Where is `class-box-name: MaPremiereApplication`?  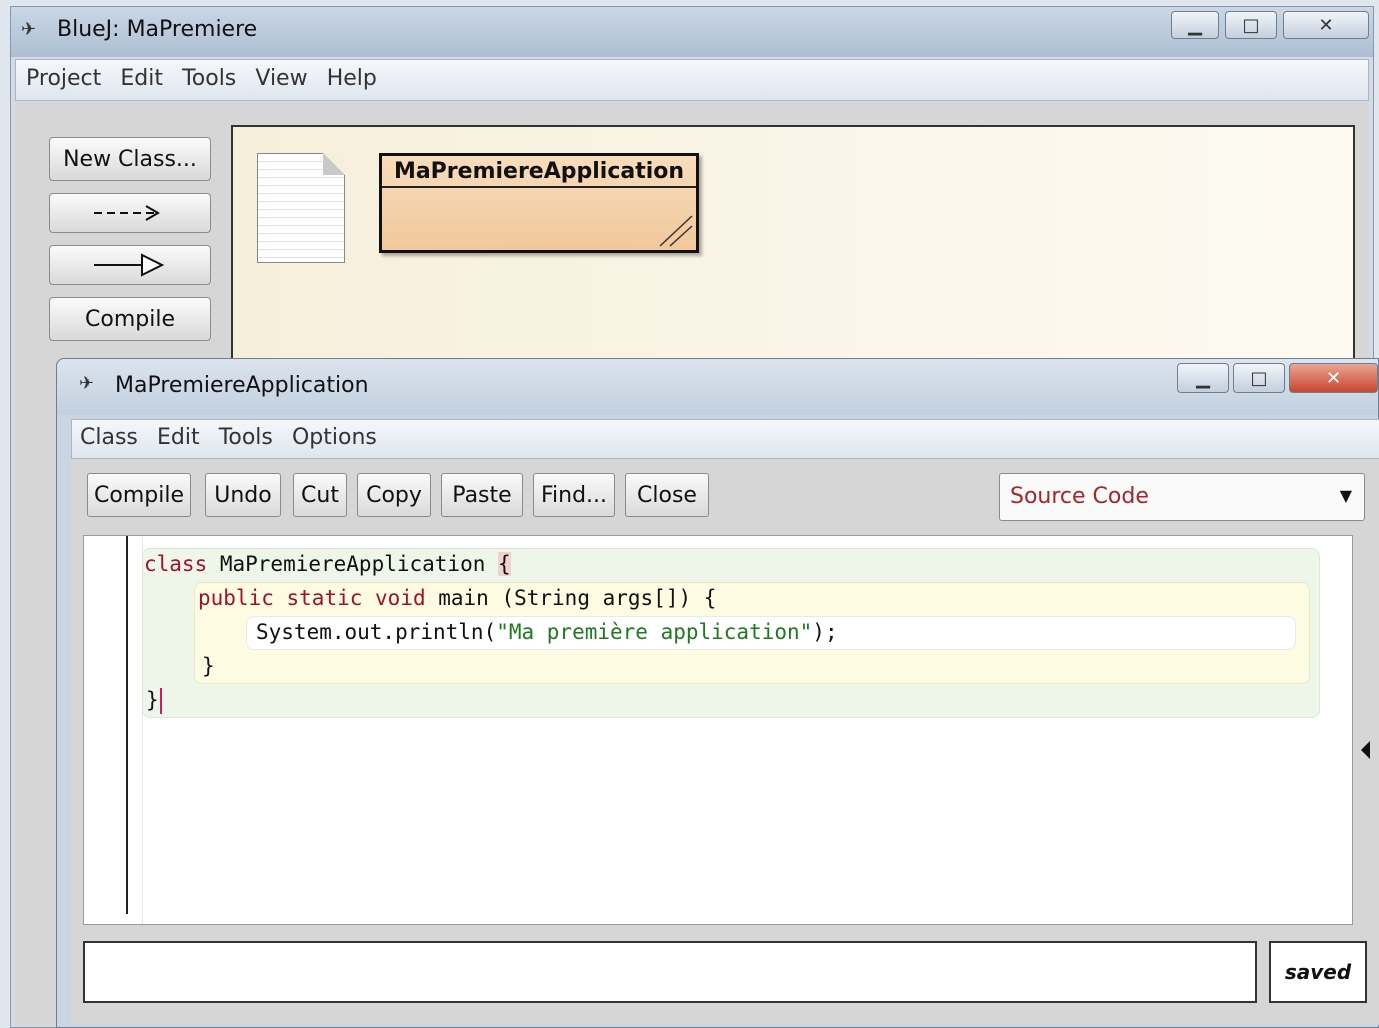 class-box-name: MaPremiereApplication is located at coordinates (539, 172).